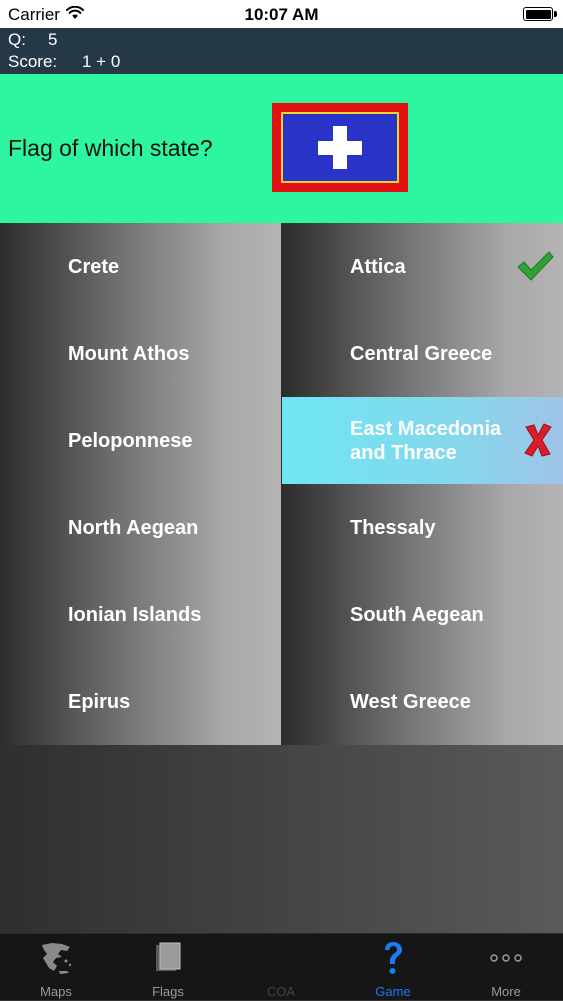 This screenshot has height=1001, width=563. I want to click on answer-label: Central Greece, so click(421, 353).